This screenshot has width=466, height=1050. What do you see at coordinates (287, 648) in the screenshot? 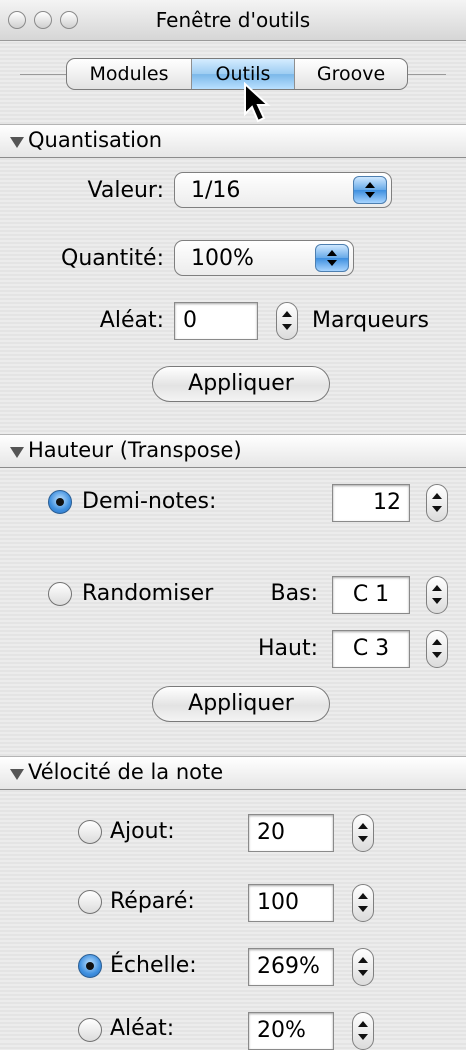
I see `haut-label: Haut:` at bounding box center [287, 648].